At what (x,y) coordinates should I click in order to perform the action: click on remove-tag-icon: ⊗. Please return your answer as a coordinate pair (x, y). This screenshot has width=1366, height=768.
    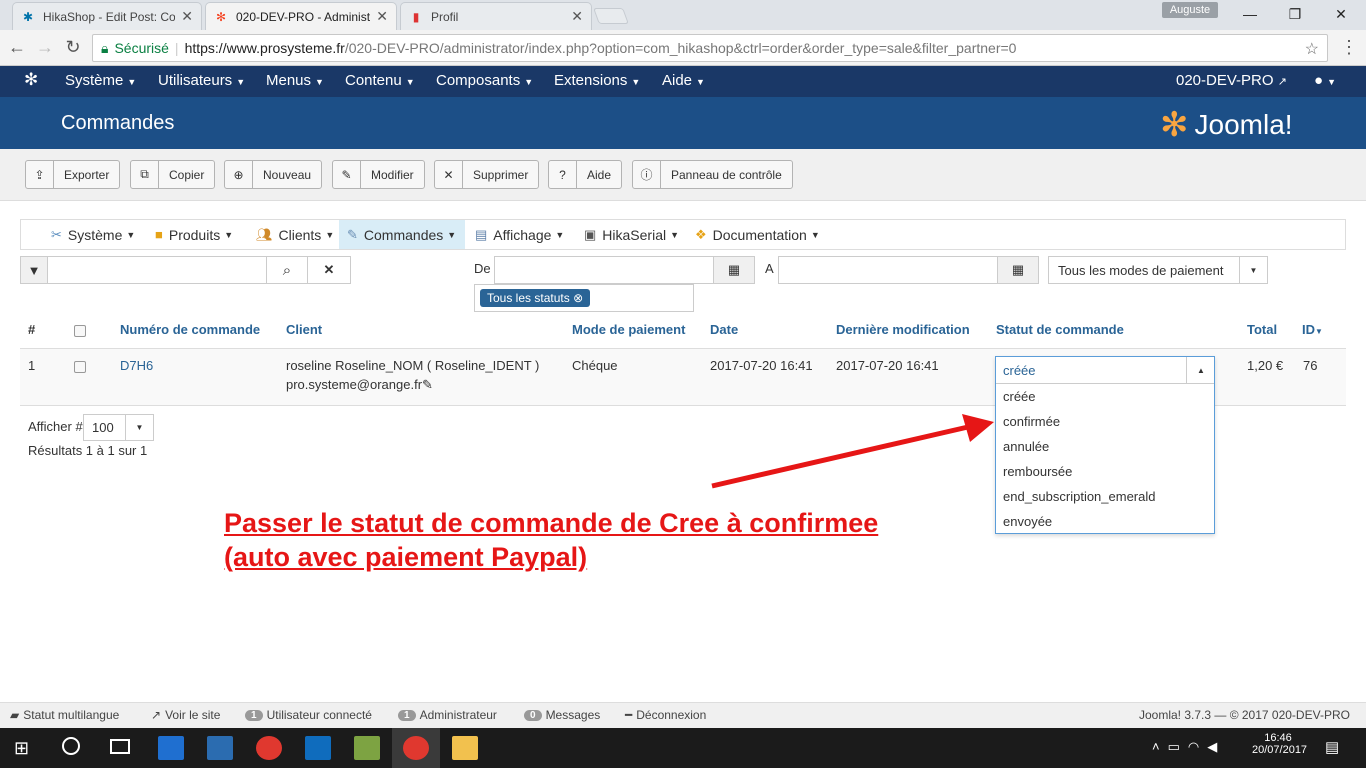
    Looking at the image, I should click on (578, 298).